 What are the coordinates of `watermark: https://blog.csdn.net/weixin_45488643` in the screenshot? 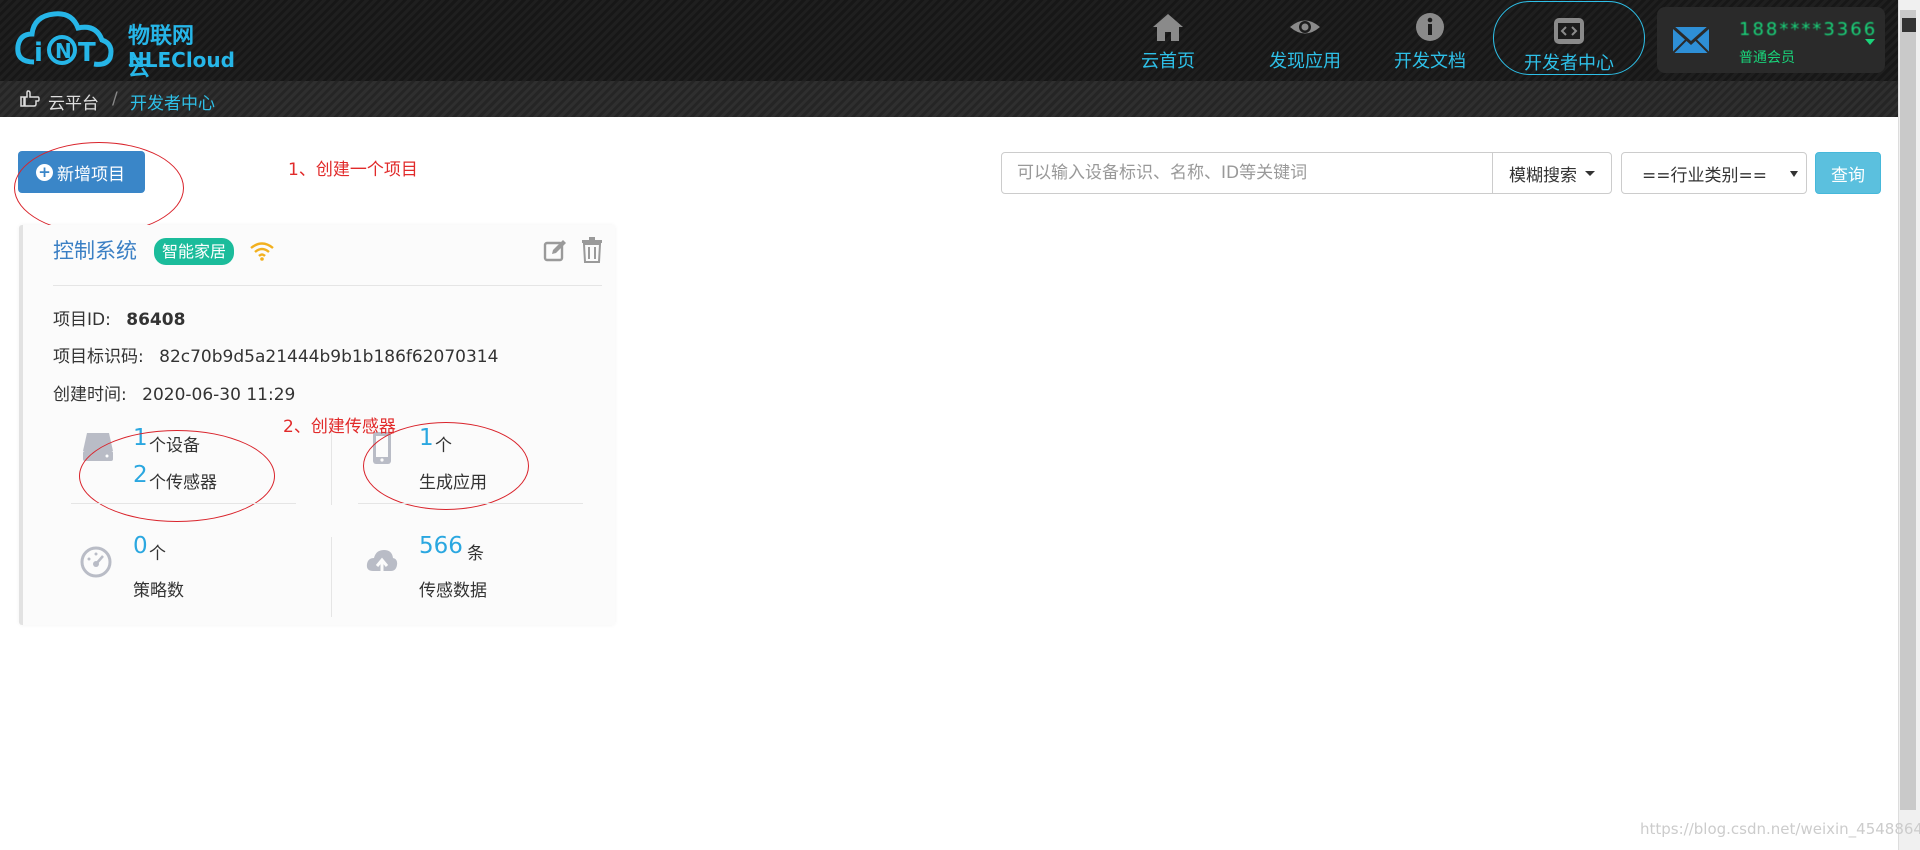 It's located at (1780, 829).